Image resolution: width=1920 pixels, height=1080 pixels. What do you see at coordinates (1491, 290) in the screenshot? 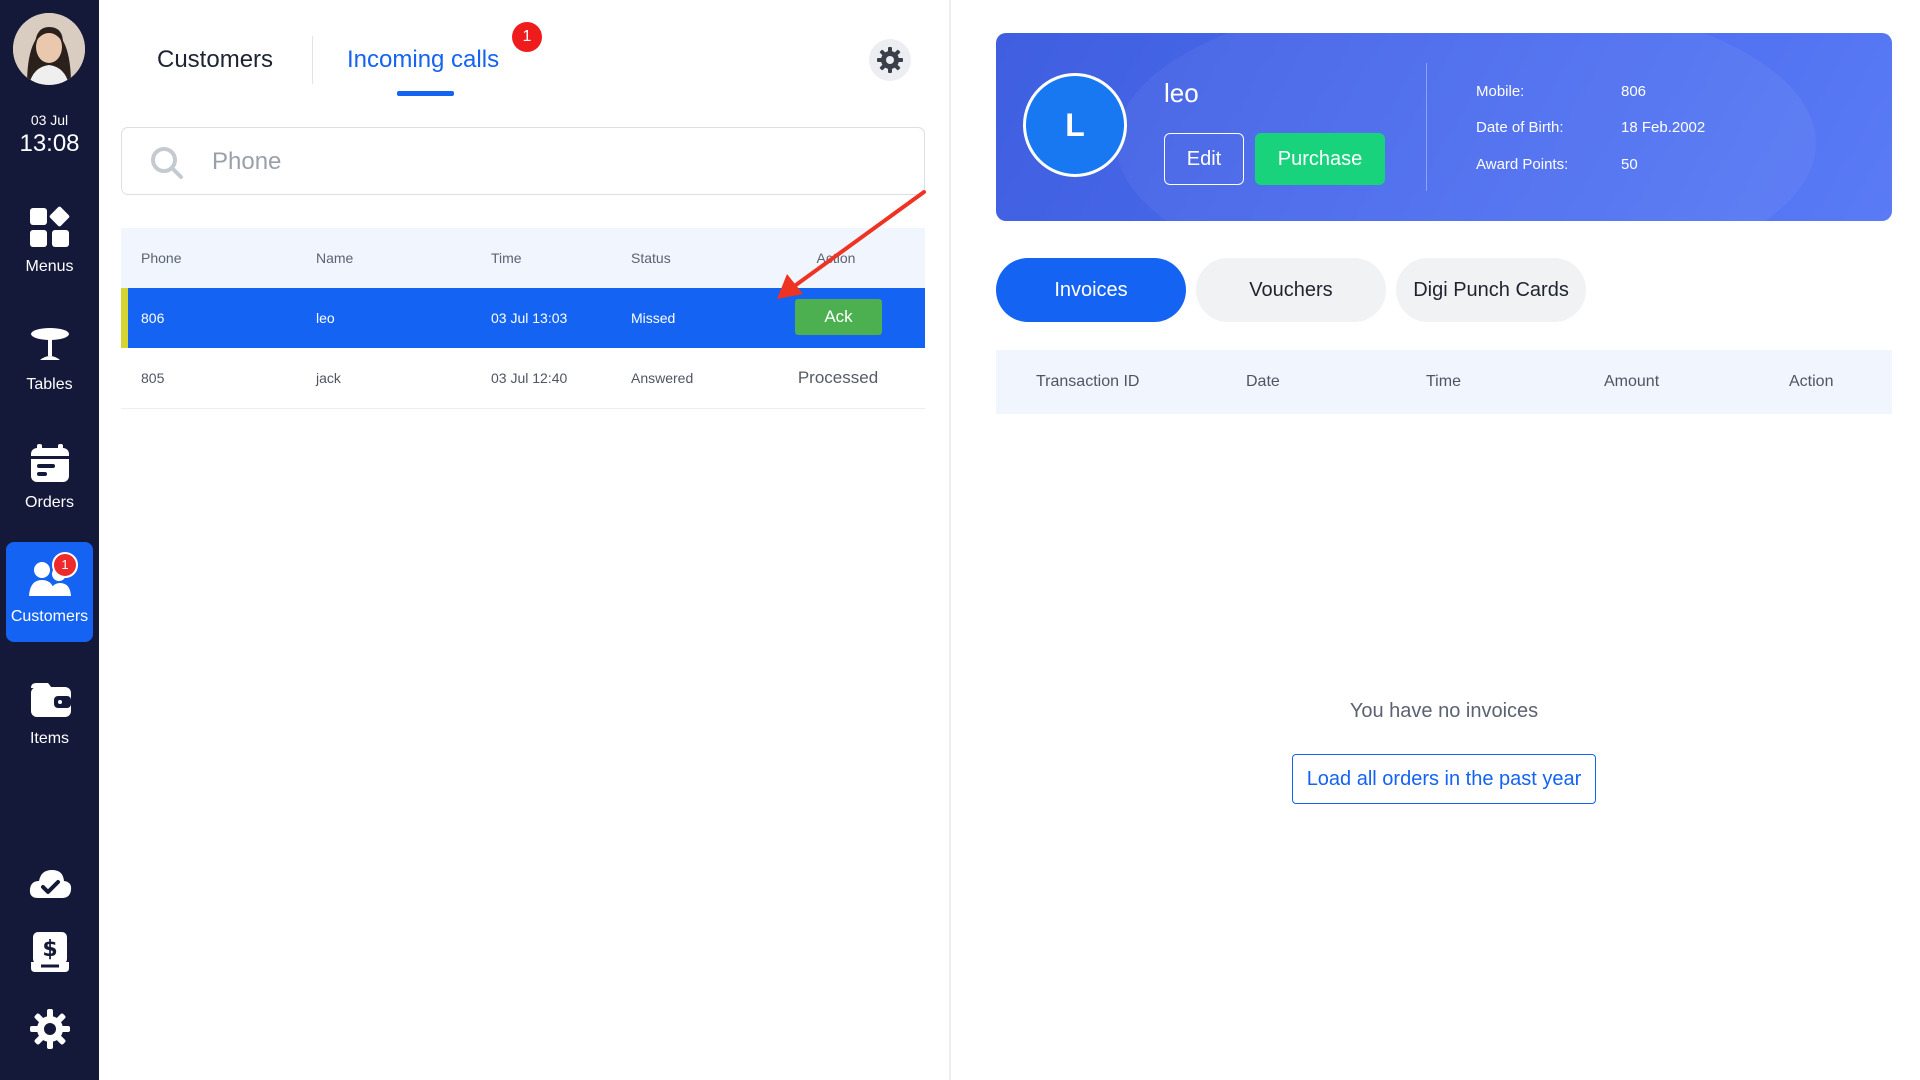
I see `tab-digi-punch-cards: Digi Punch Cards` at bounding box center [1491, 290].